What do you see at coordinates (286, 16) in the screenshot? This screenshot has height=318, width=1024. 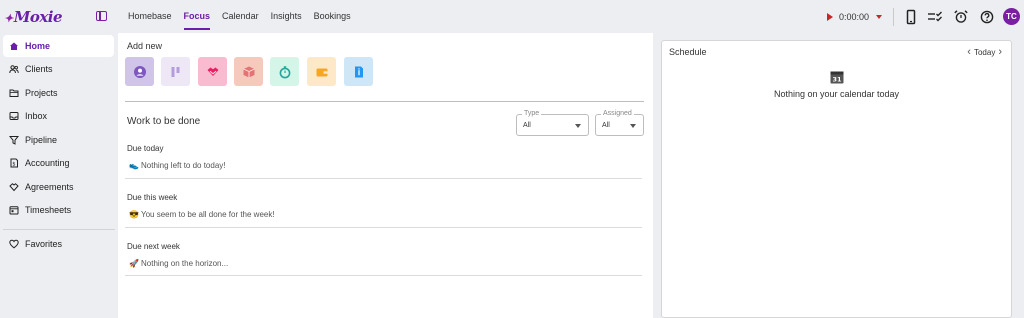 I see `tab-insights: Insights` at bounding box center [286, 16].